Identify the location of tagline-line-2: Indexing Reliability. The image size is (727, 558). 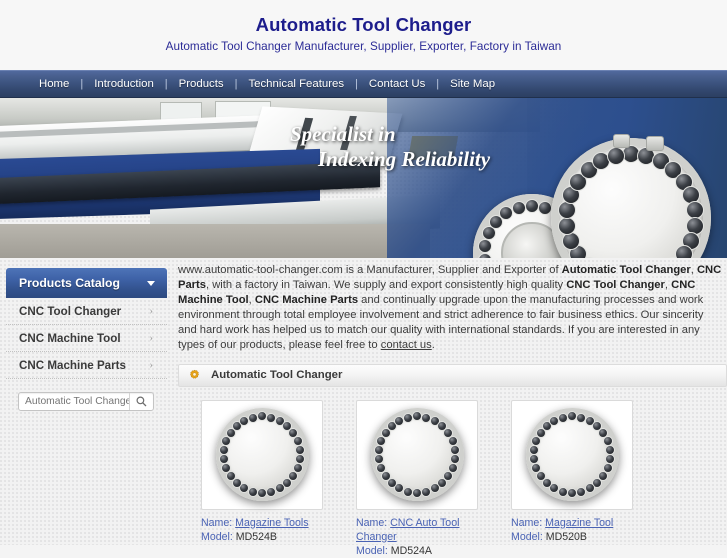
(404, 159).